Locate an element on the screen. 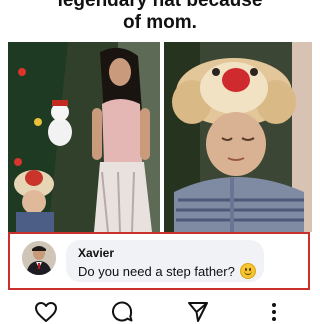  comment-author: Xavier is located at coordinates (96, 253).